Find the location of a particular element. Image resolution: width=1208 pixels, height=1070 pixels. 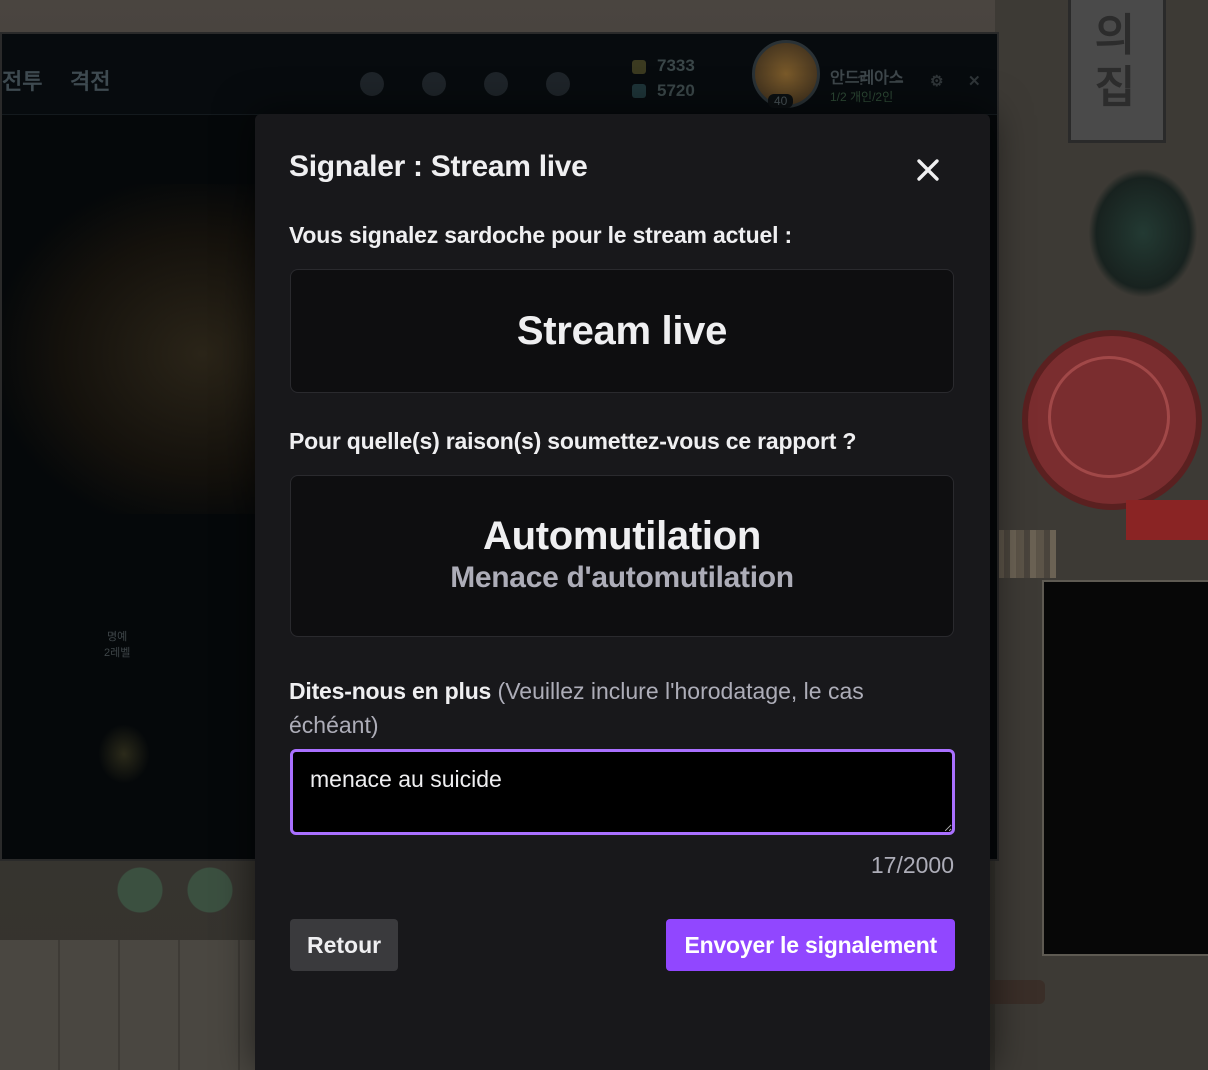

close-icon is located at coordinates (928, 170).